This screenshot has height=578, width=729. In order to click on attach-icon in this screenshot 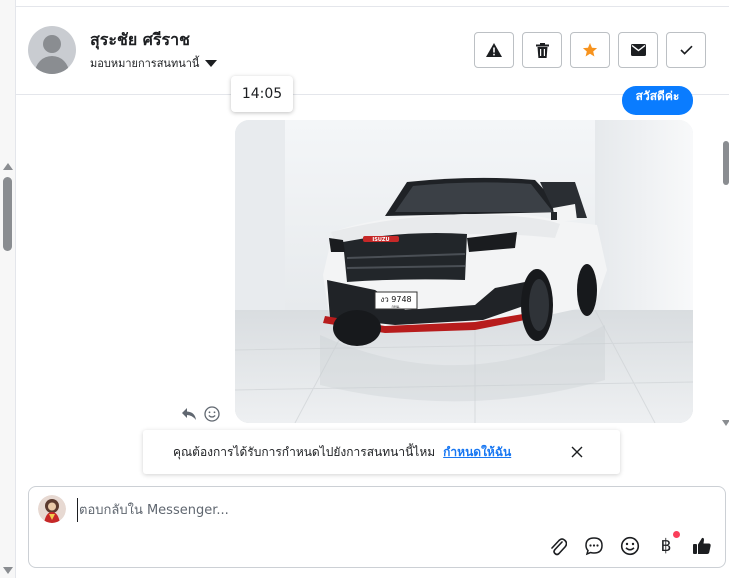, I will do `click(558, 546)`.